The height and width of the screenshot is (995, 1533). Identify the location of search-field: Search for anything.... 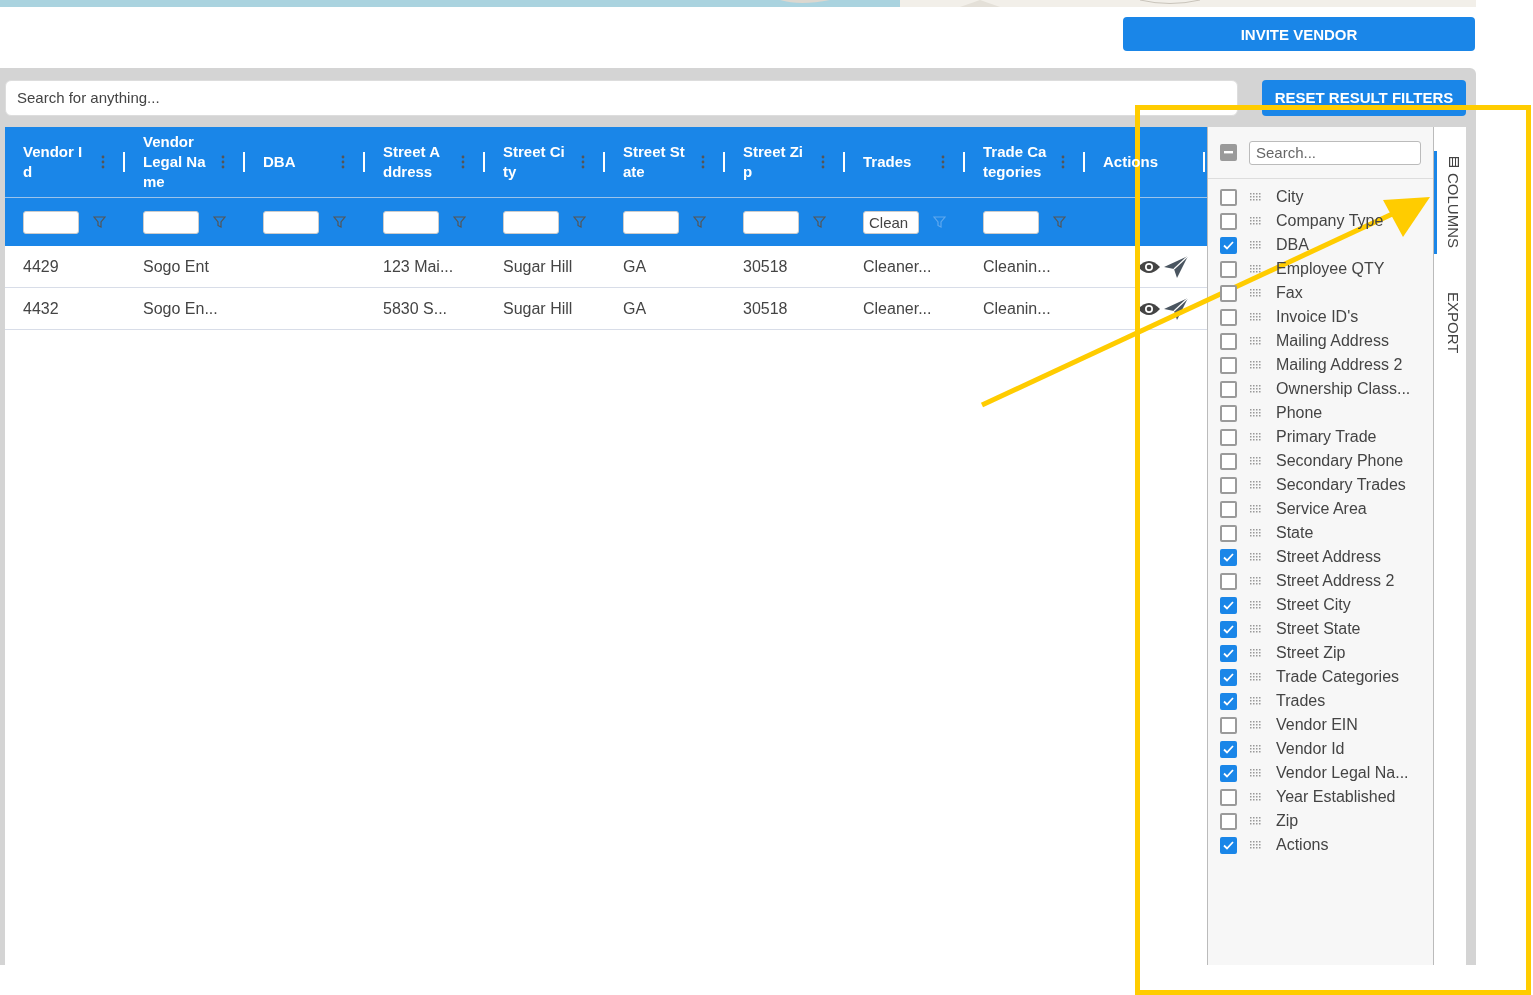
(621, 97).